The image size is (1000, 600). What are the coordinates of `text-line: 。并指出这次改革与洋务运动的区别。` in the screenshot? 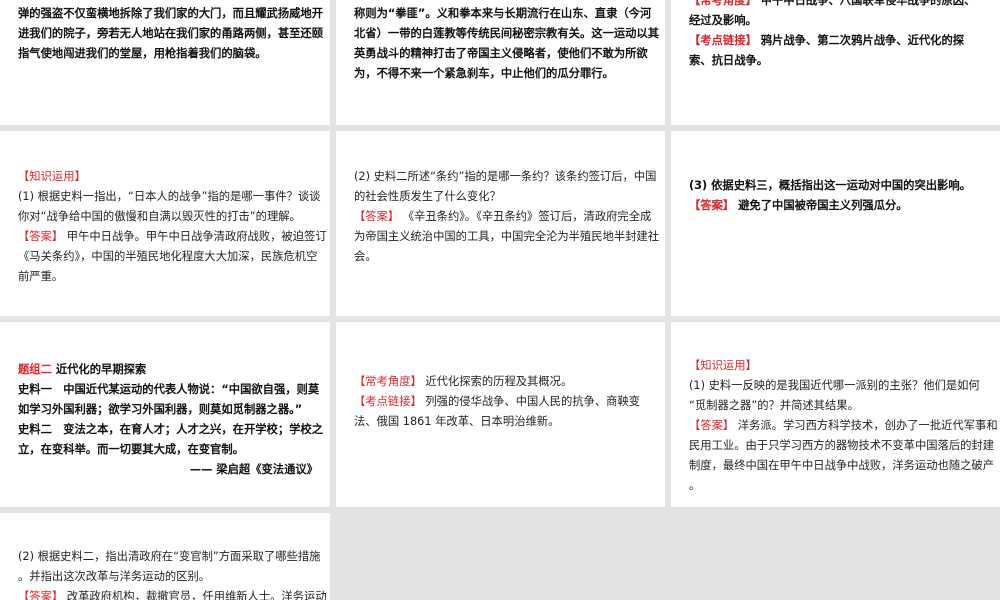 It's located at (168, 577).